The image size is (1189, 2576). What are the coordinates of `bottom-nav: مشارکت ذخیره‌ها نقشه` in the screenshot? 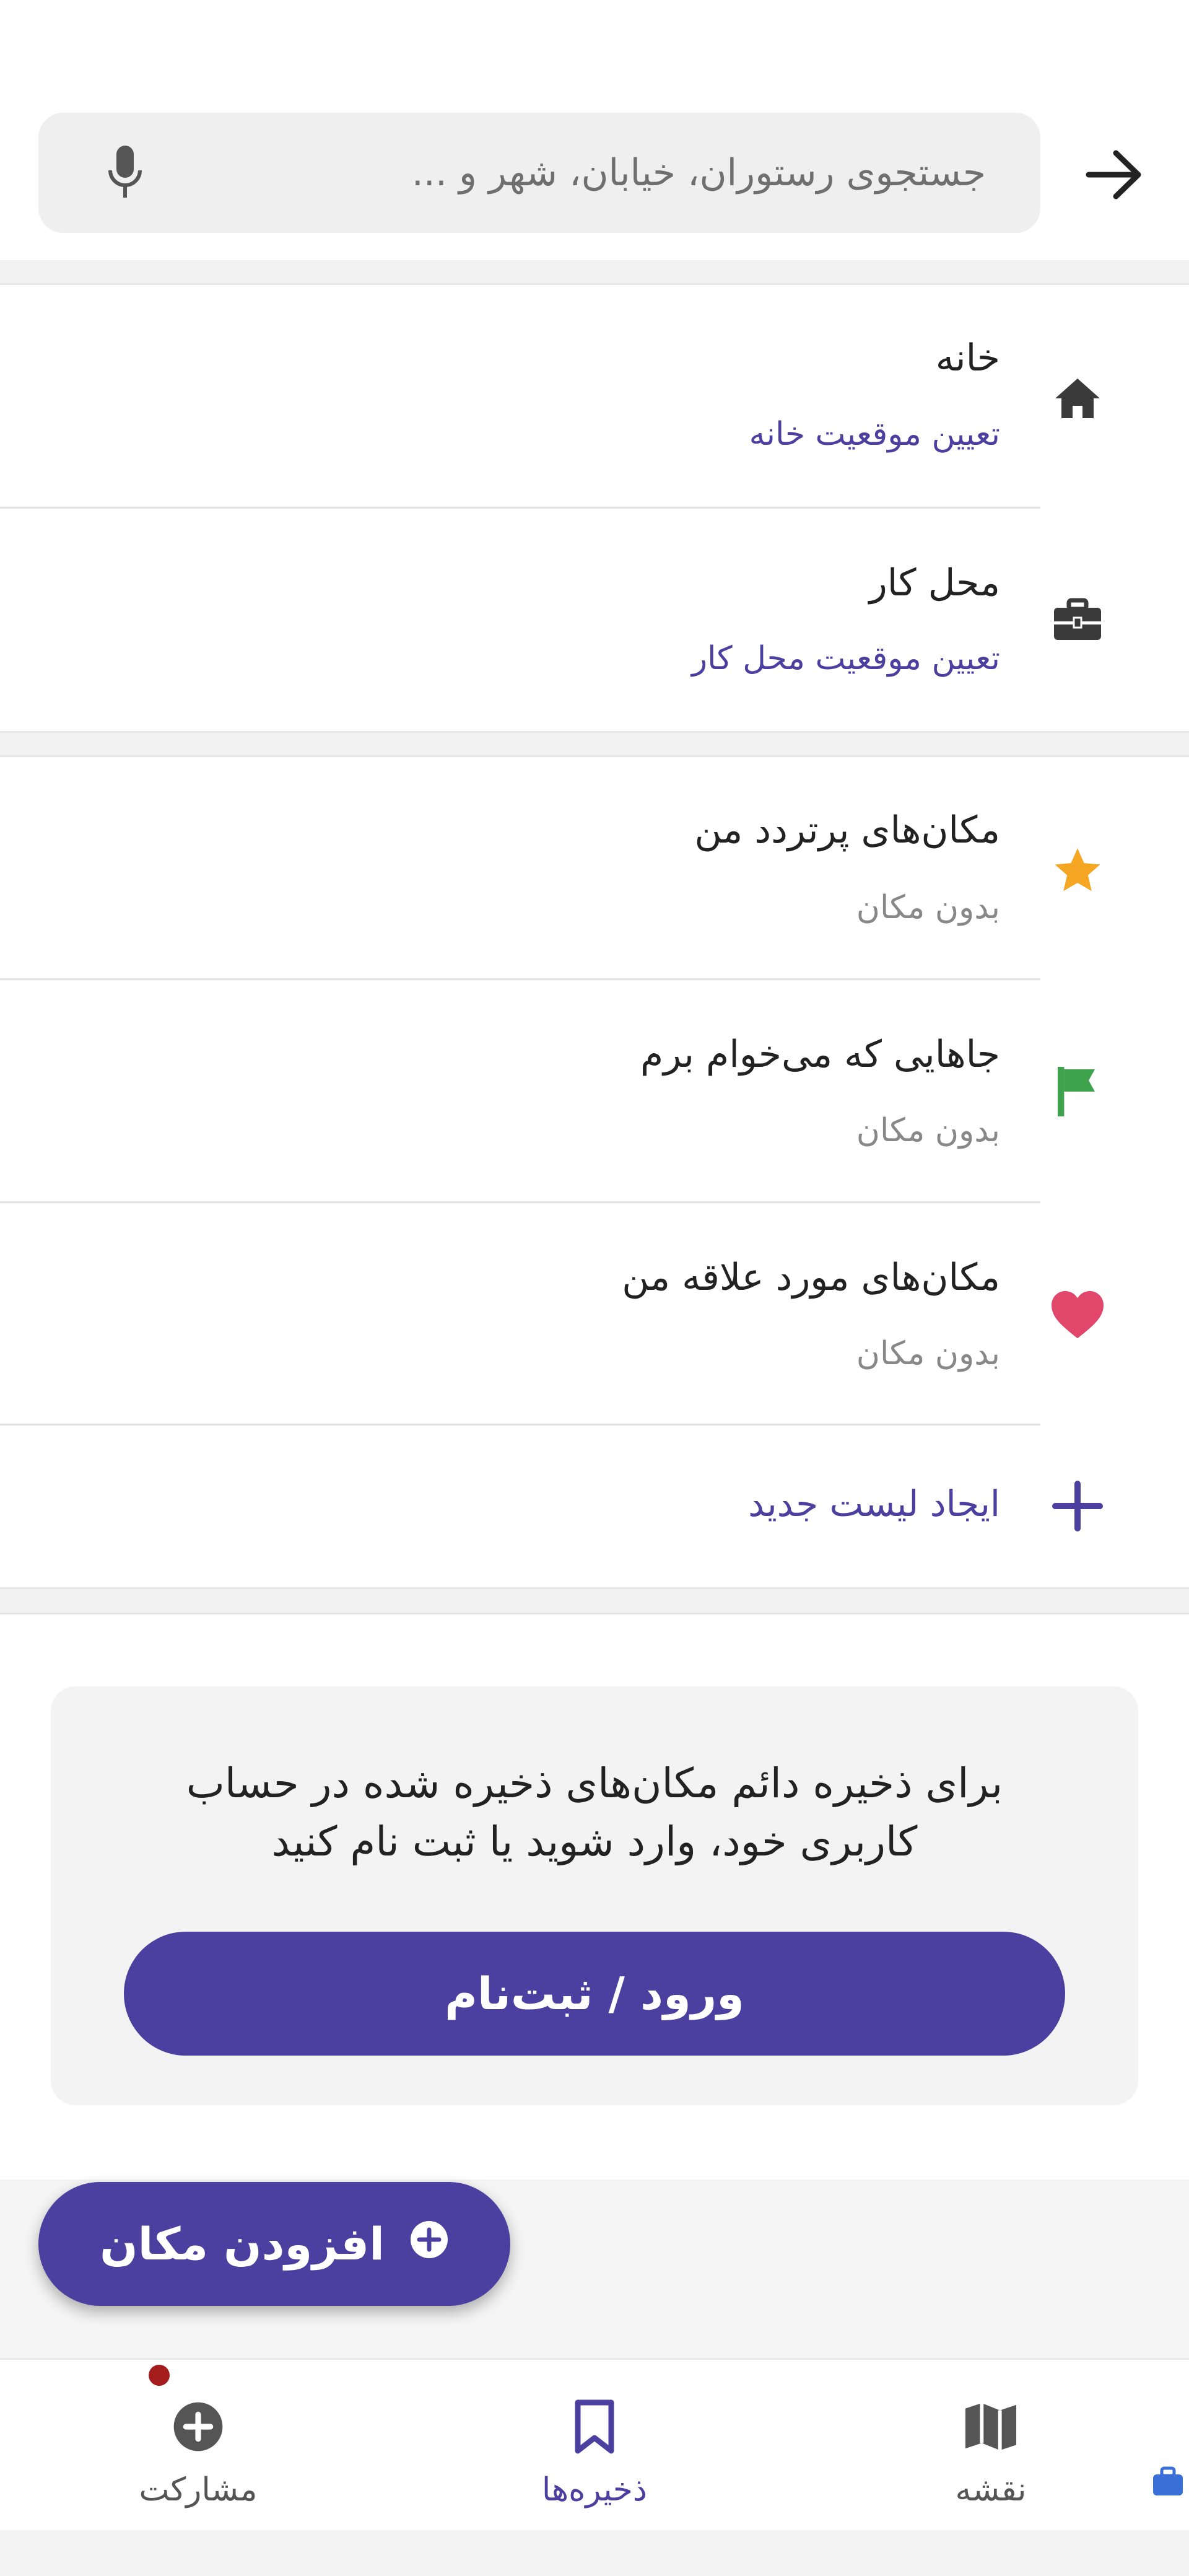 It's located at (594, 2444).